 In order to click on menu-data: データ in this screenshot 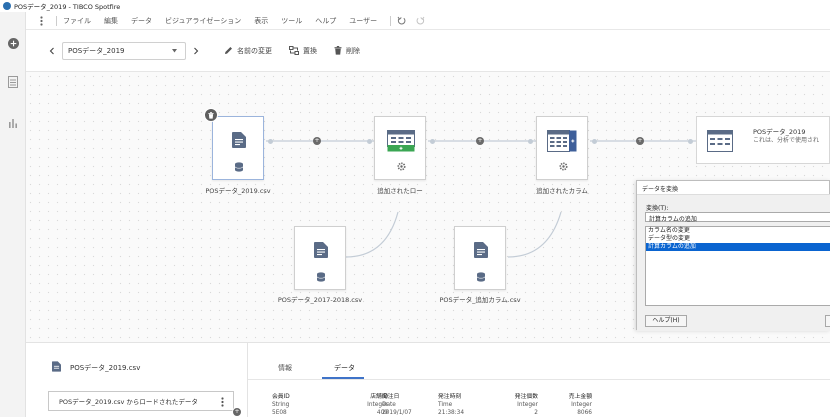, I will do `click(141, 21)`.